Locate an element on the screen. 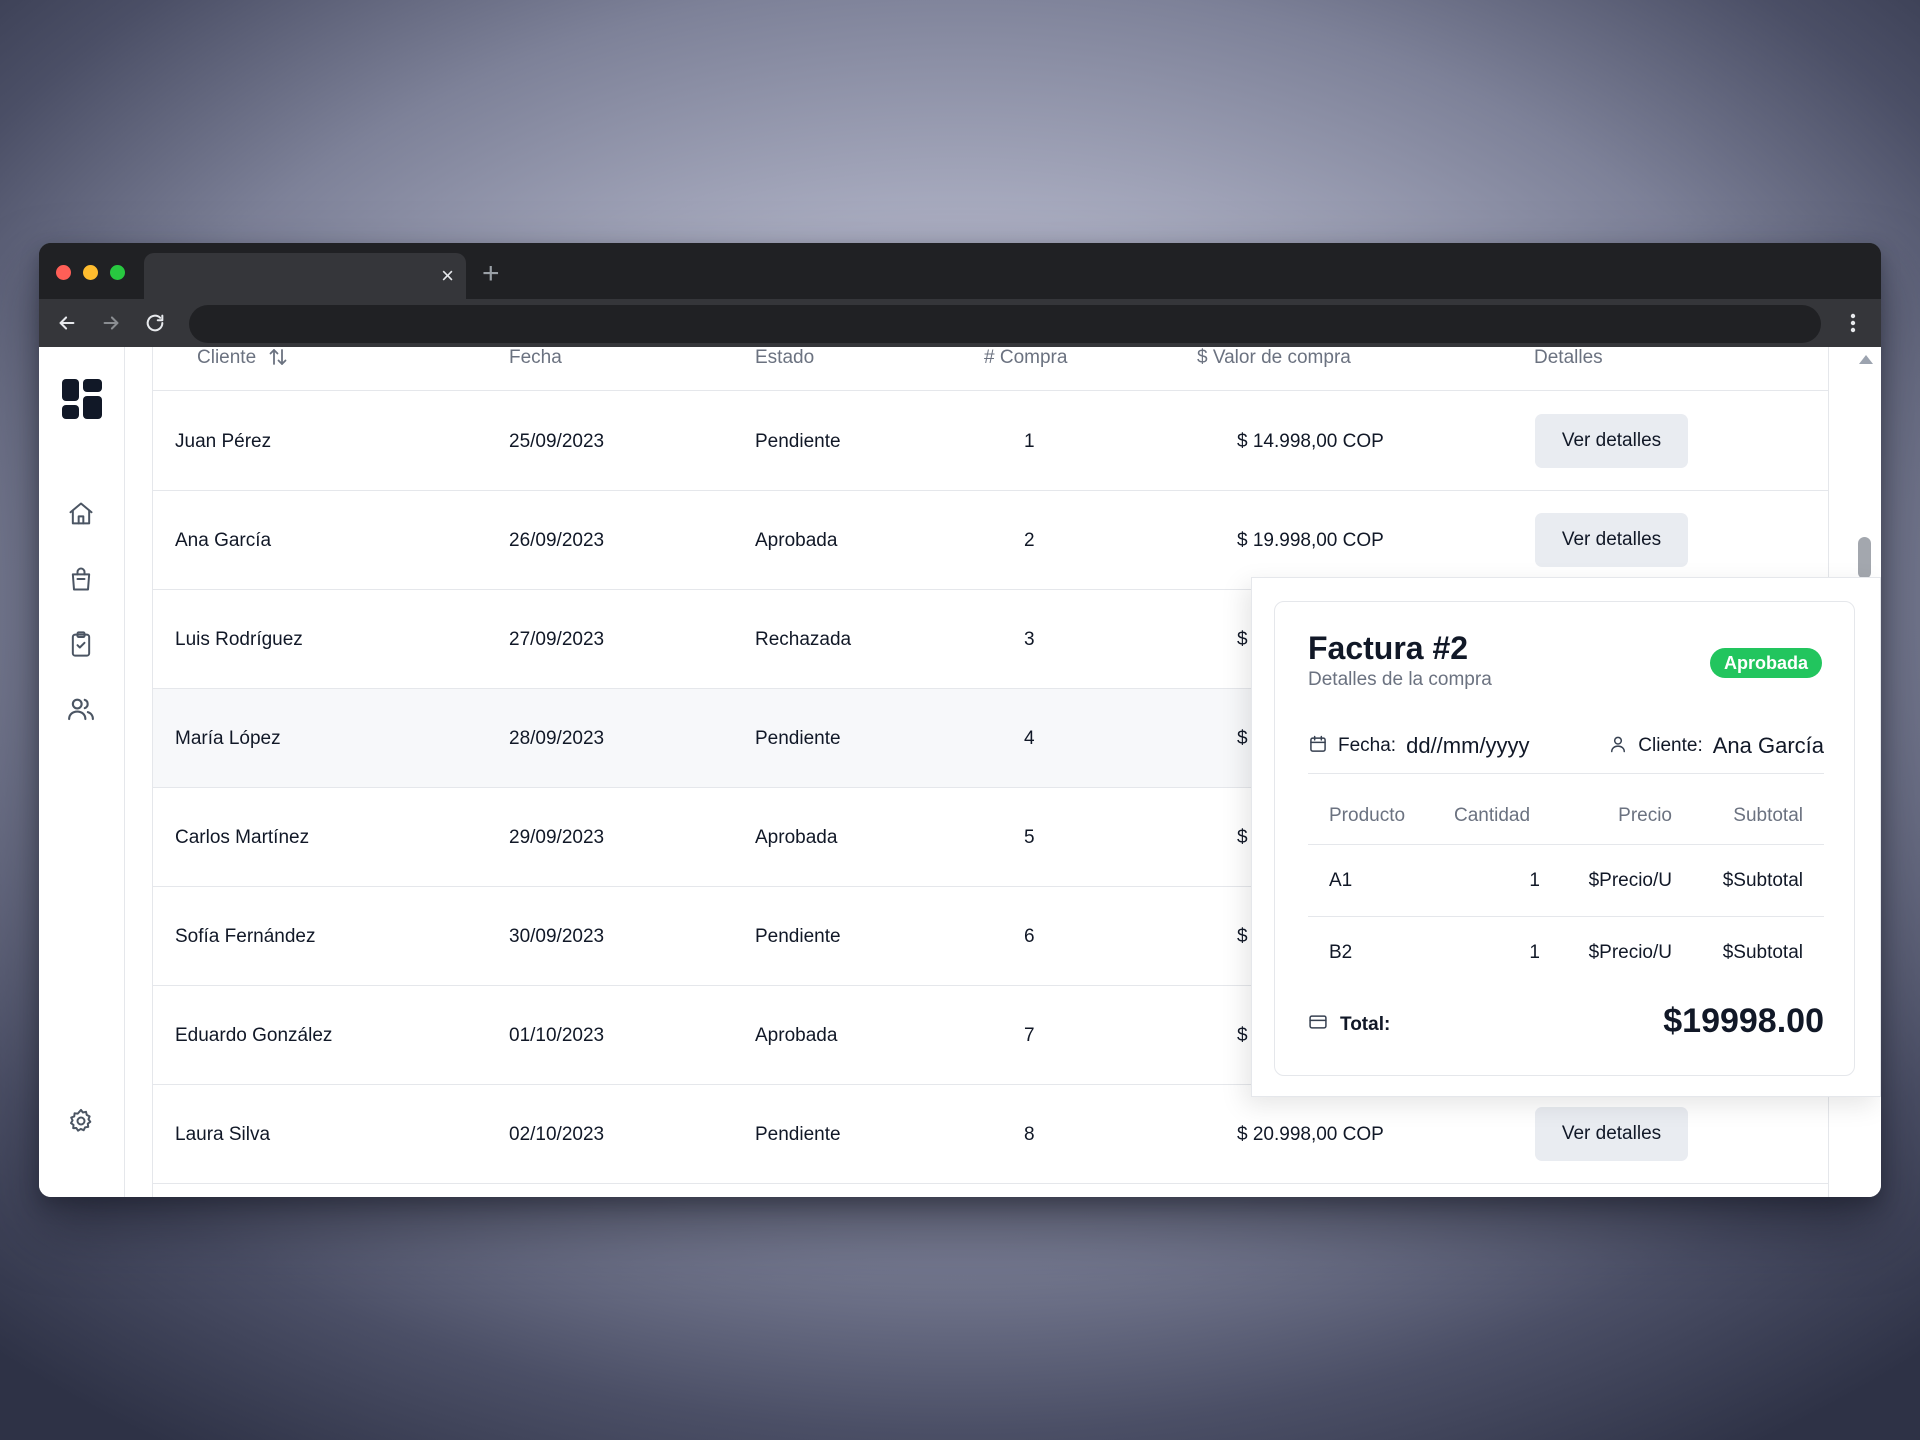  cell-compra: 4 is located at coordinates (1029, 738).